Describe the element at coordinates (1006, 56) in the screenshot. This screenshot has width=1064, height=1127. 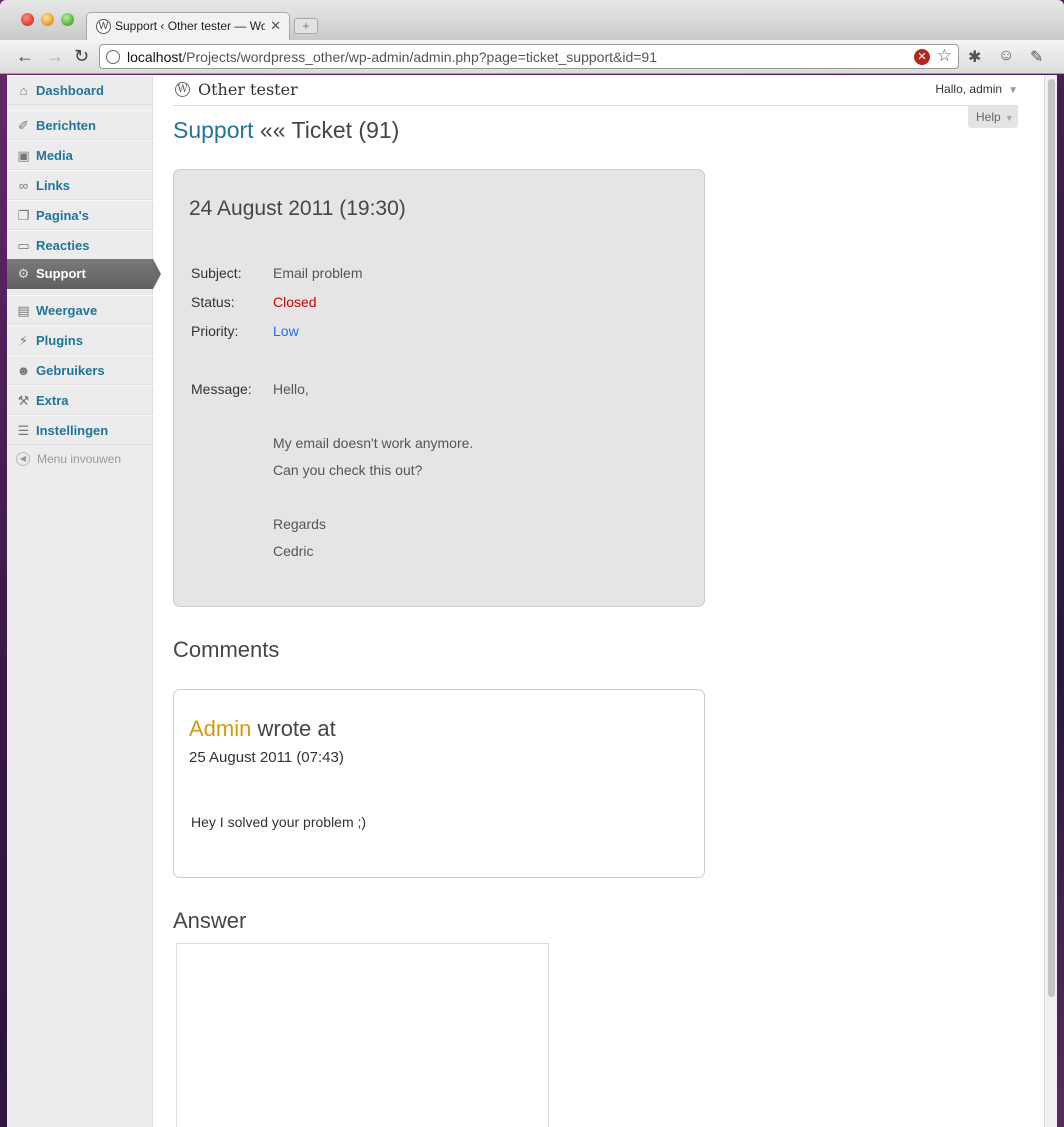
I see `face-extension-icon: ☺` at that location.